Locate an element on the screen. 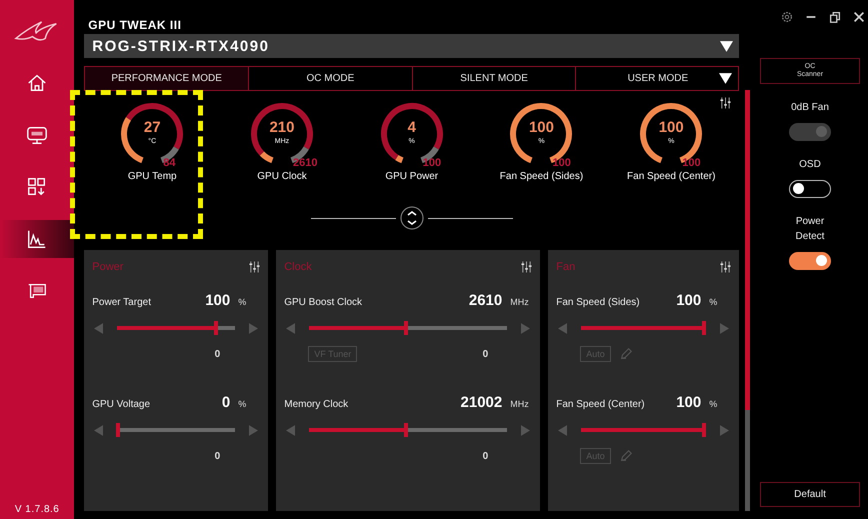 The image size is (868, 519). expand-collapse-icon is located at coordinates (412, 218).